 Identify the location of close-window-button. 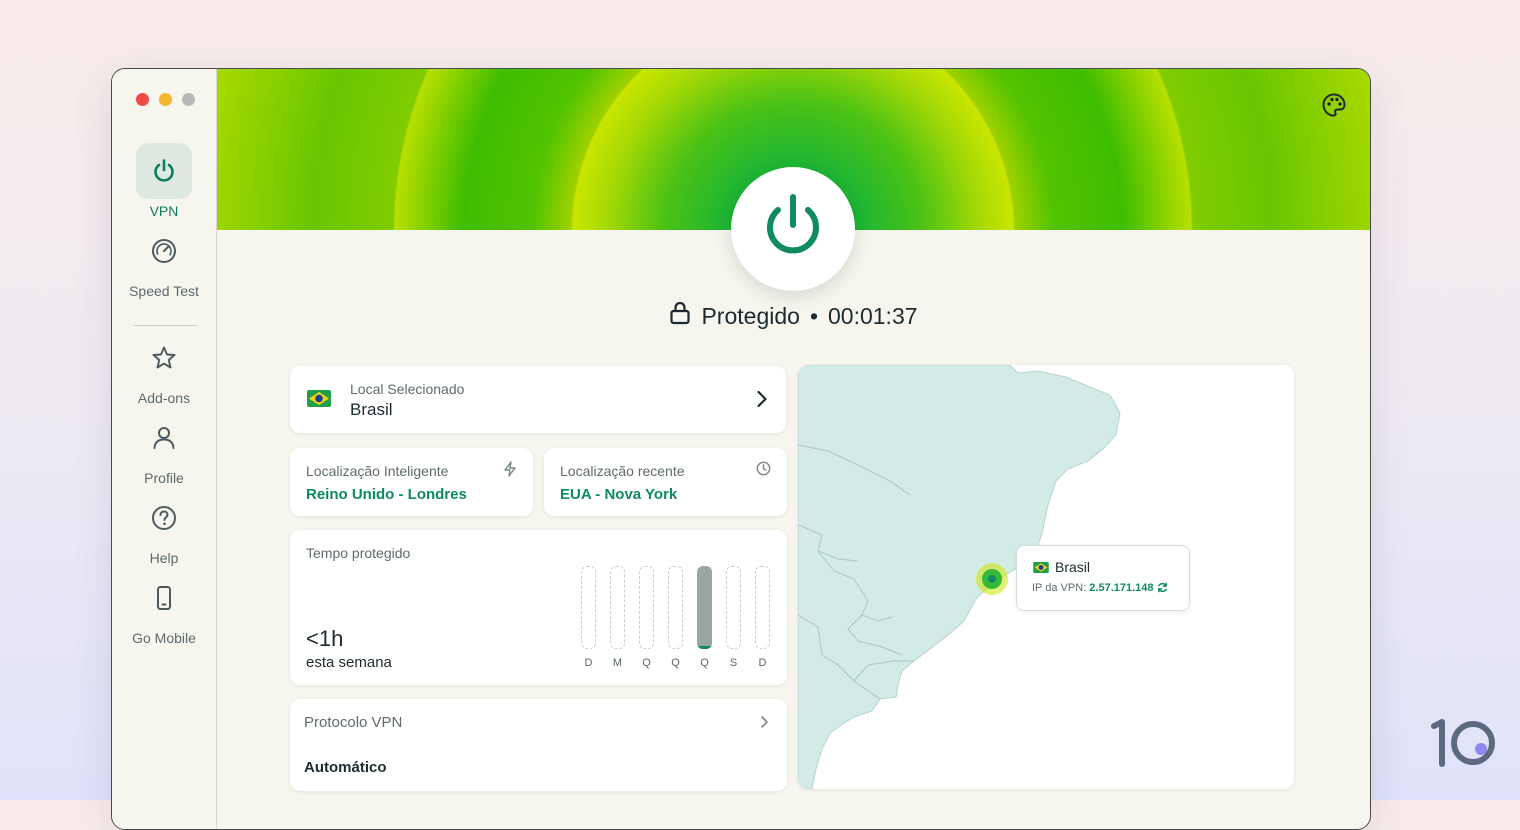
(142, 99).